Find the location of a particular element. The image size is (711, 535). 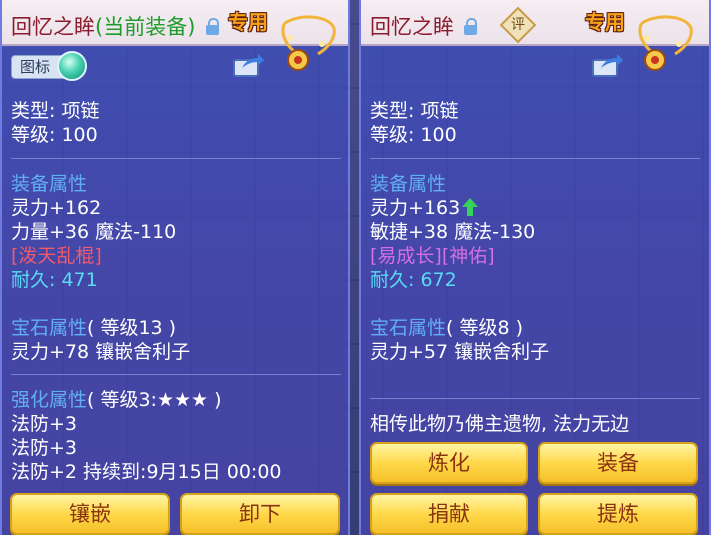

green-orb-icon is located at coordinates (72, 66).